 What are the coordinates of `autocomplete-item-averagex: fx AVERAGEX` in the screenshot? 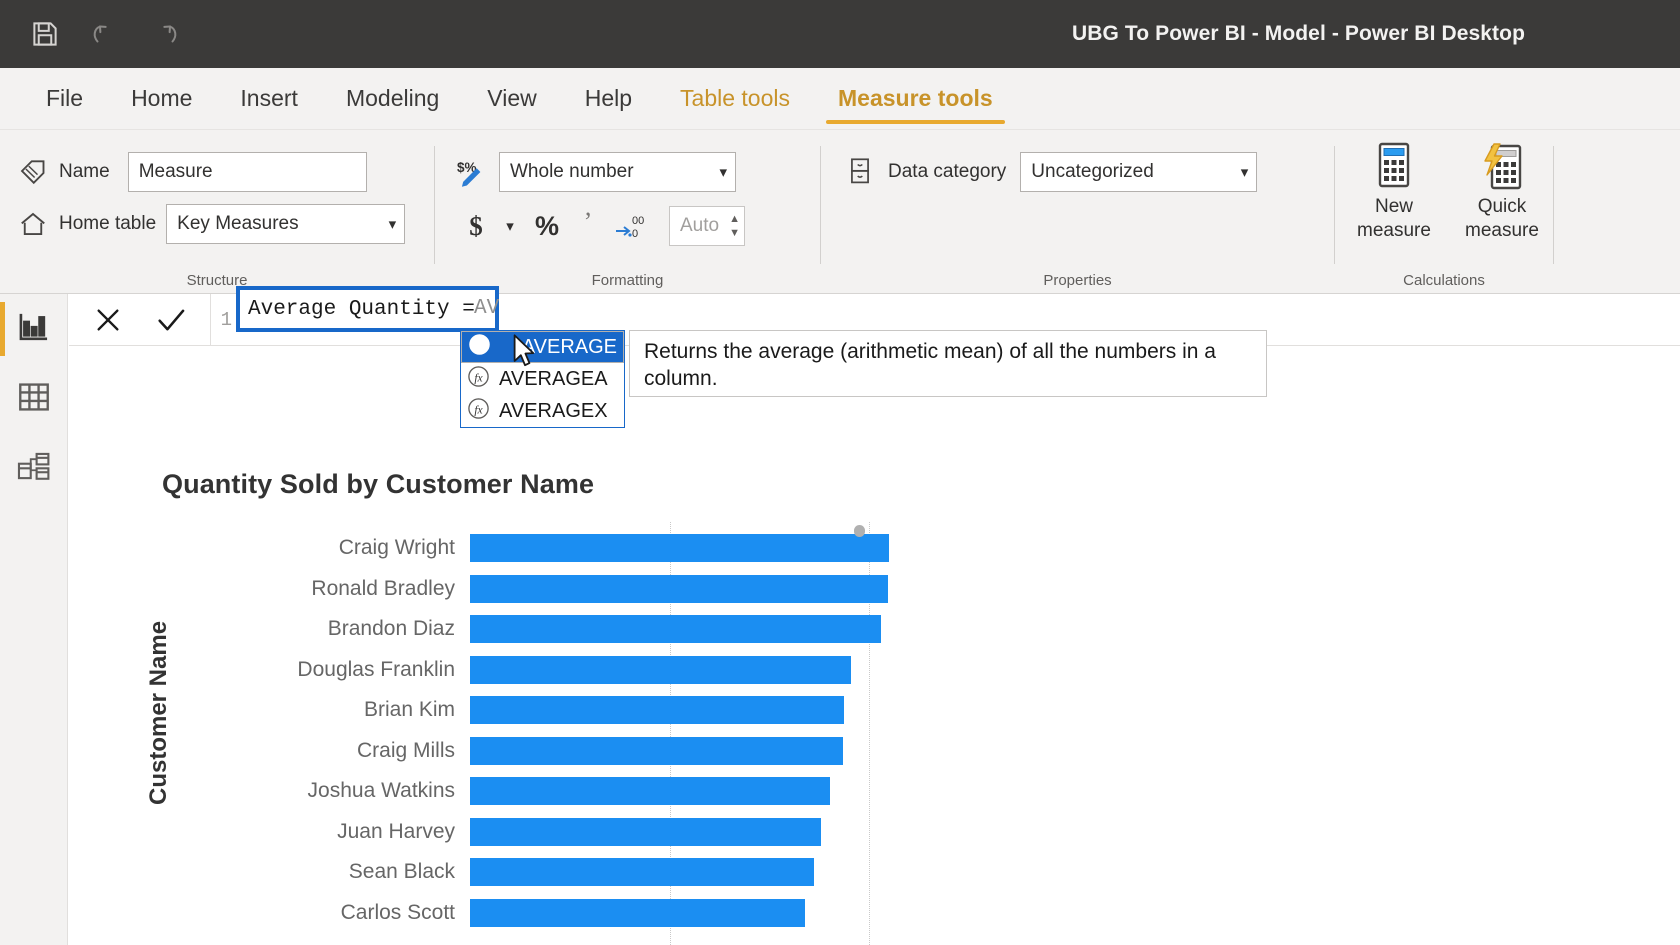 It's located at (542, 411).